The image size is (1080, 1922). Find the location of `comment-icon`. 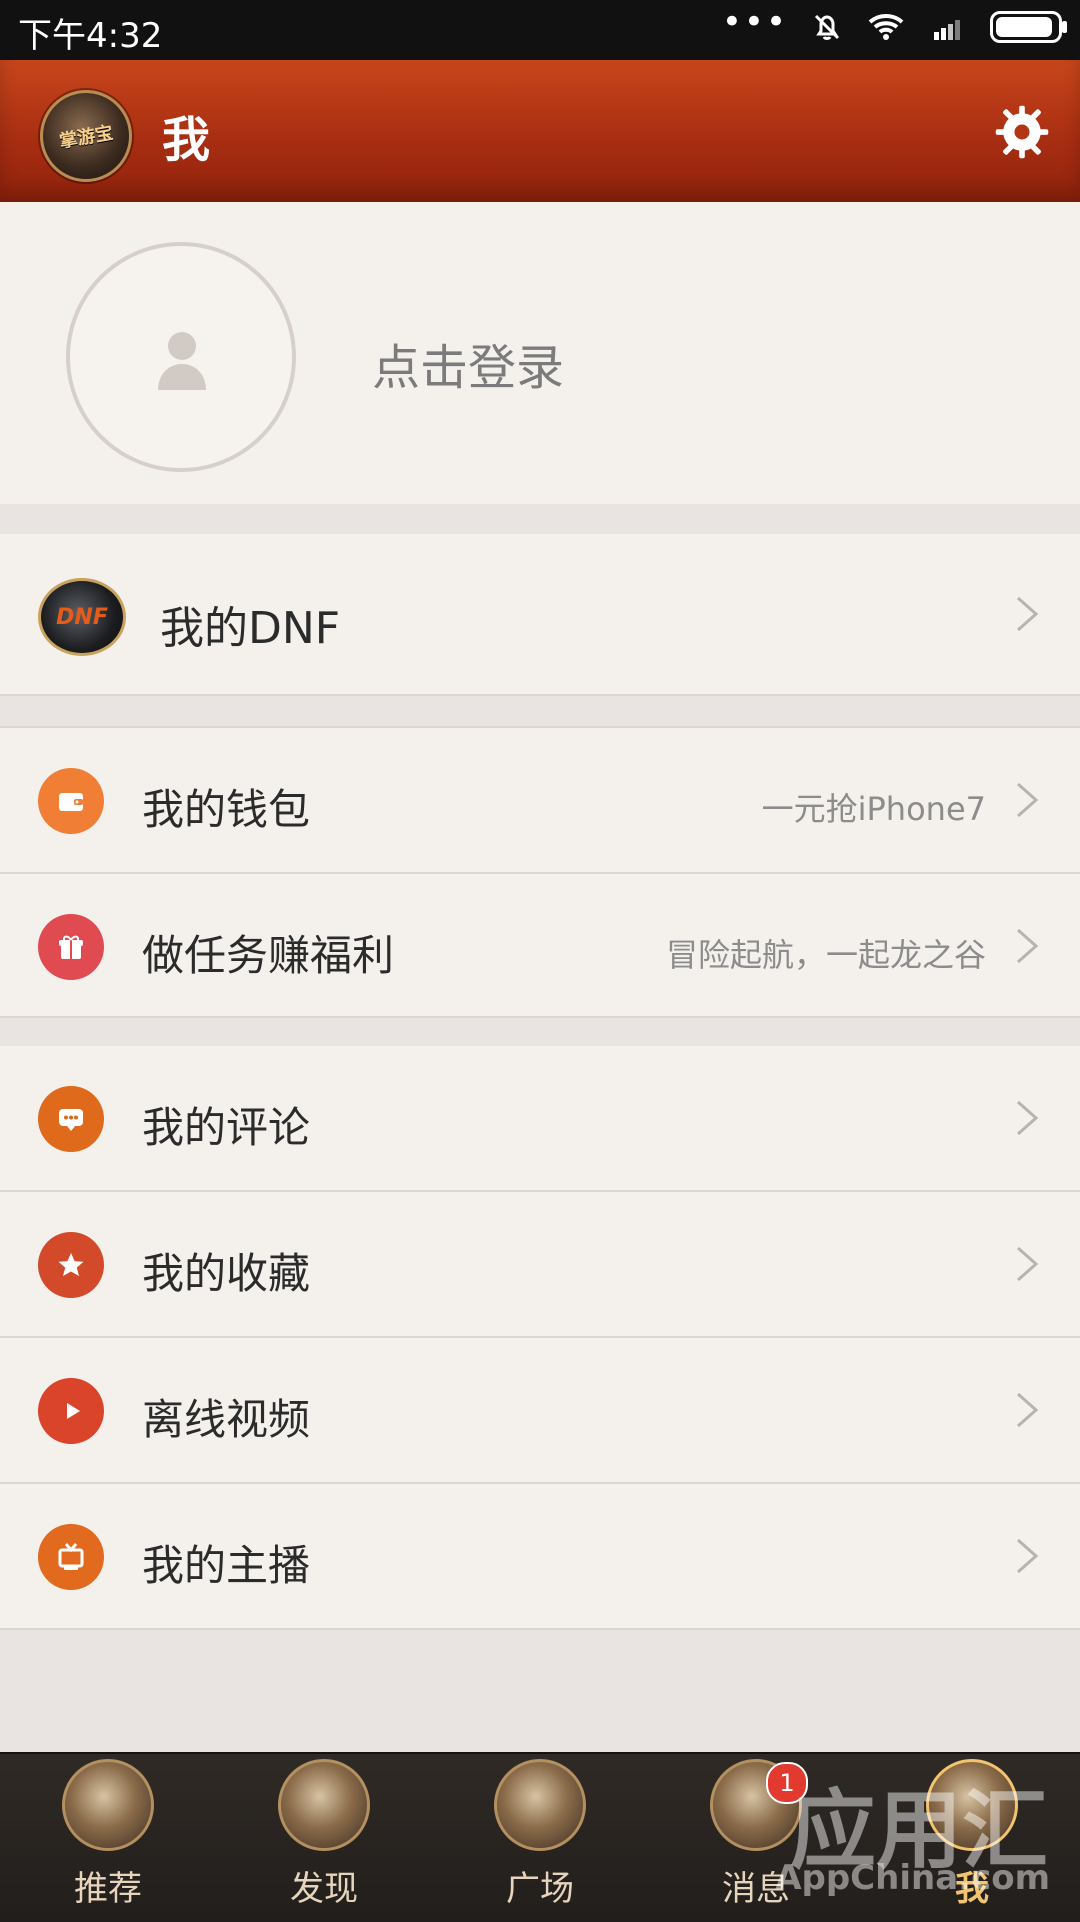

comment-icon is located at coordinates (71, 1119).